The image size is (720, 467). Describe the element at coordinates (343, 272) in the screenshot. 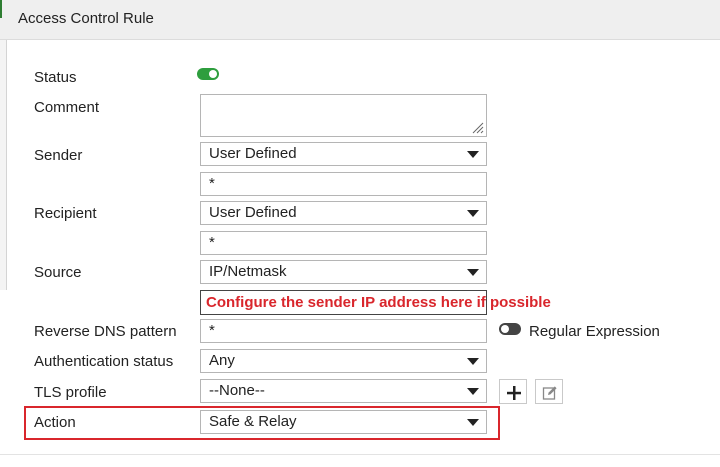

I see `source-select: IP/Netmask` at that location.